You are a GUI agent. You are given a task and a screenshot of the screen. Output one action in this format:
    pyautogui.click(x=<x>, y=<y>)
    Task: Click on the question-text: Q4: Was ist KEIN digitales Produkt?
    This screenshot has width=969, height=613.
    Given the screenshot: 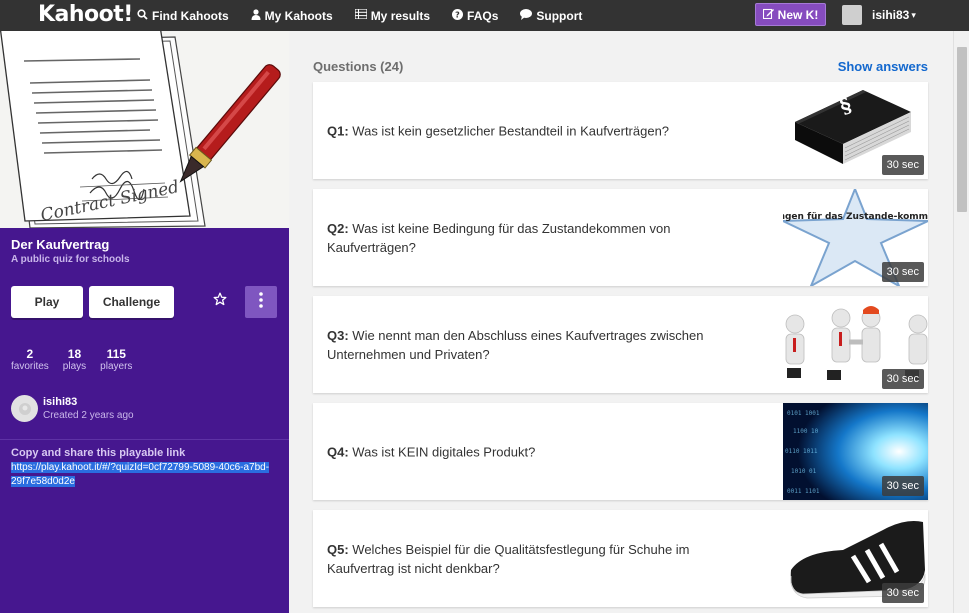 What is the action you would take?
    pyautogui.click(x=542, y=451)
    